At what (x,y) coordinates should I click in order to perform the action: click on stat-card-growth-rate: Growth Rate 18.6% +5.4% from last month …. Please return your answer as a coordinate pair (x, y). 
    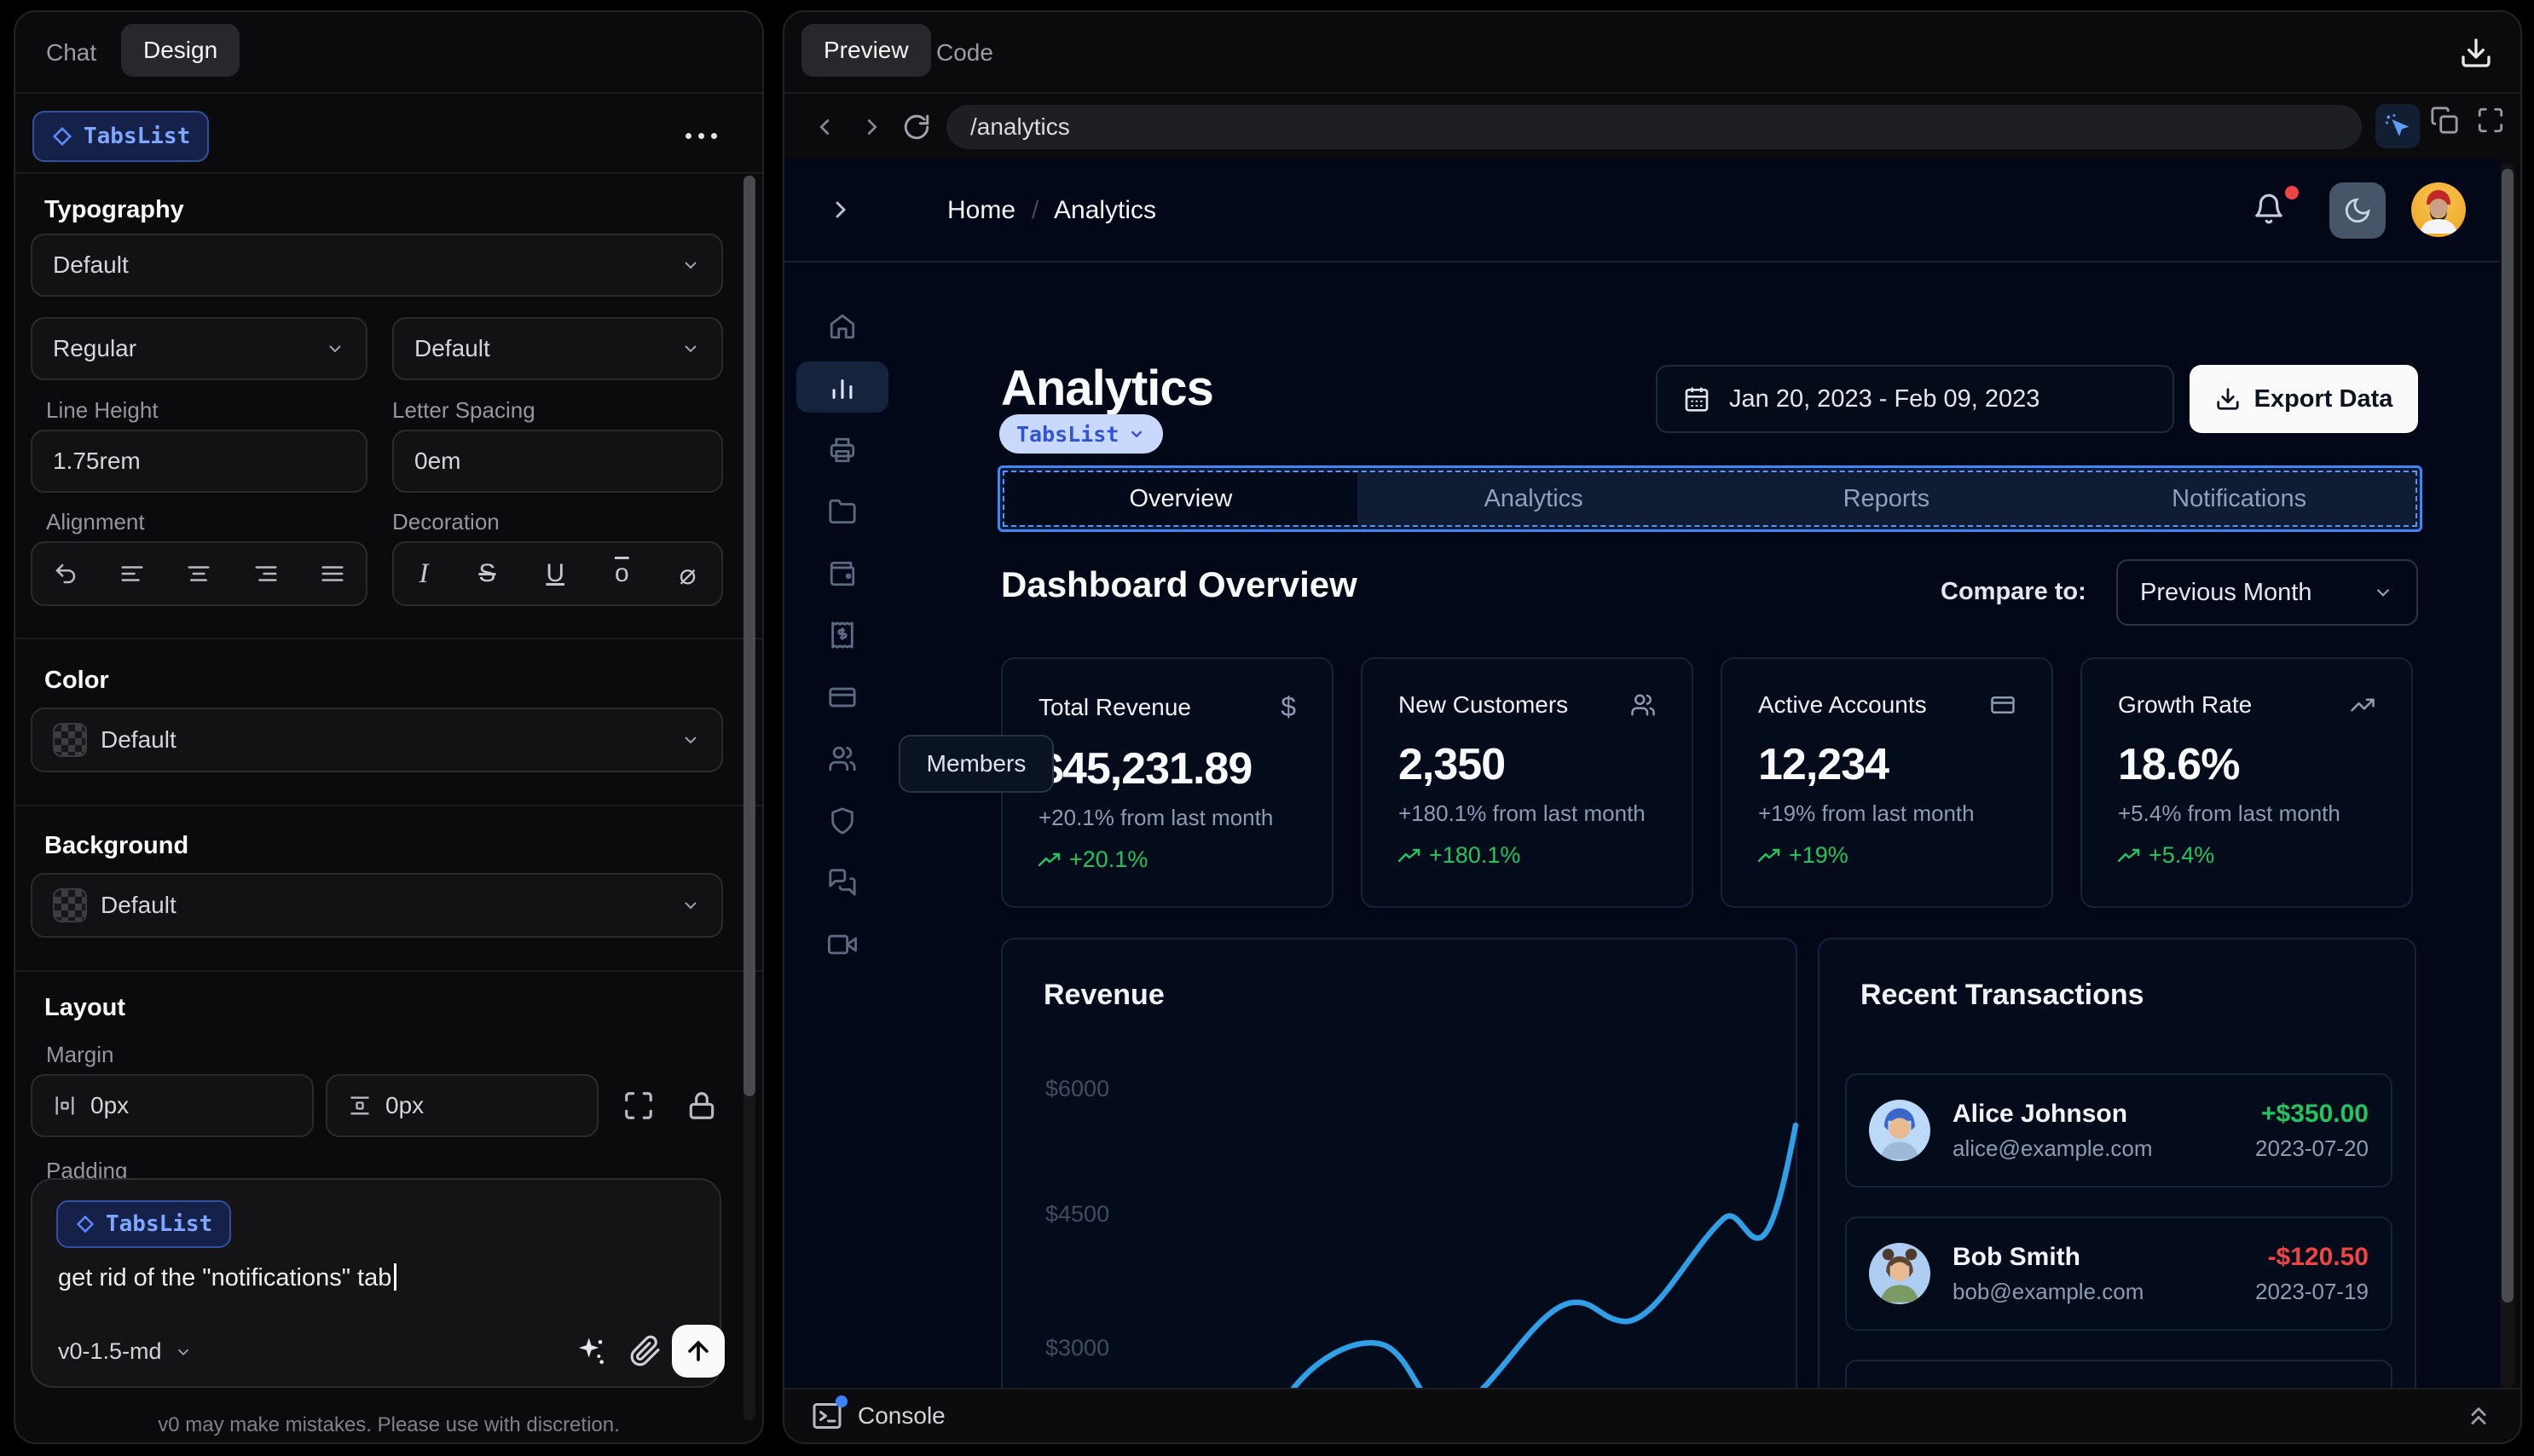
    Looking at the image, I should click on (2246, 782).